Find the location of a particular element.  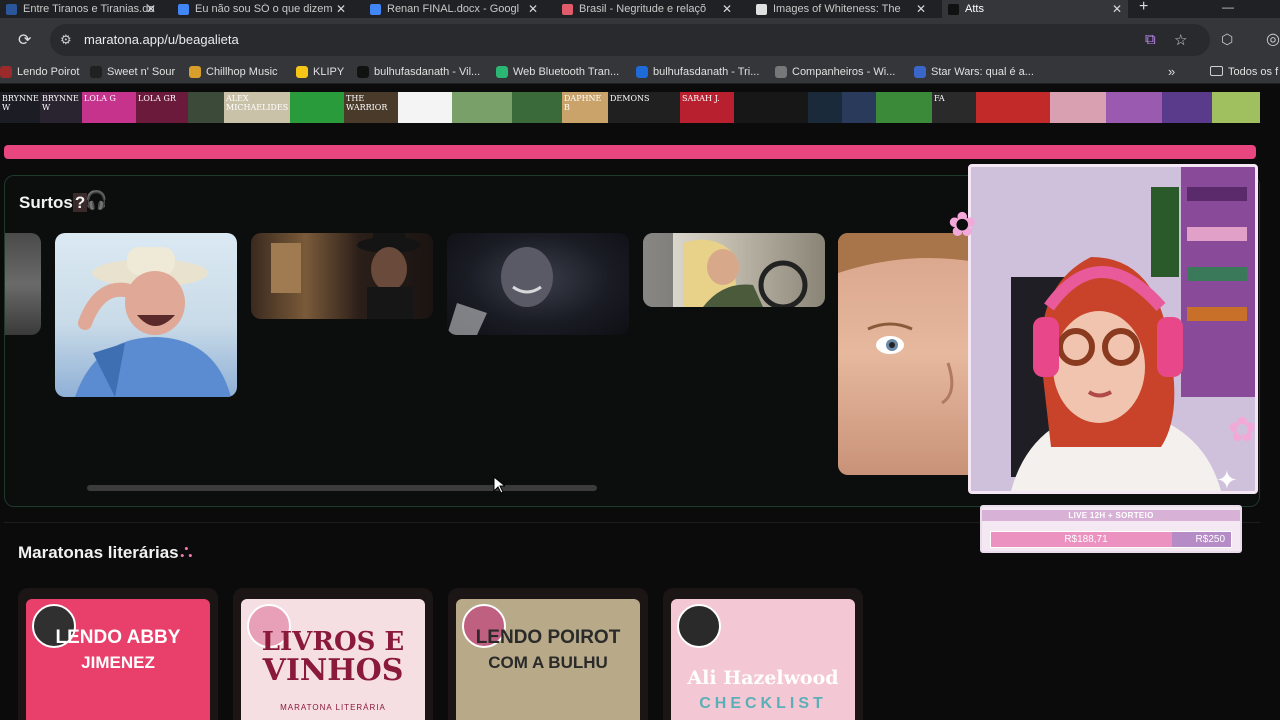

donation-goal-label: LIVE 12H + SORTEIO is located at coordinates (1111, 515).